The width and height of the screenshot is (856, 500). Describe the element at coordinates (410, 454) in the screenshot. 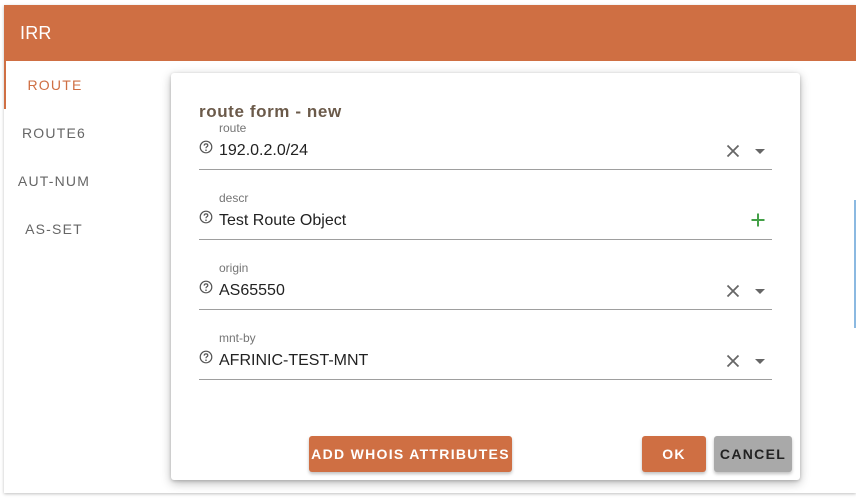

I see `add-whois-attributes-button: ADD WHOIS ATTRIBUTES` at that location.